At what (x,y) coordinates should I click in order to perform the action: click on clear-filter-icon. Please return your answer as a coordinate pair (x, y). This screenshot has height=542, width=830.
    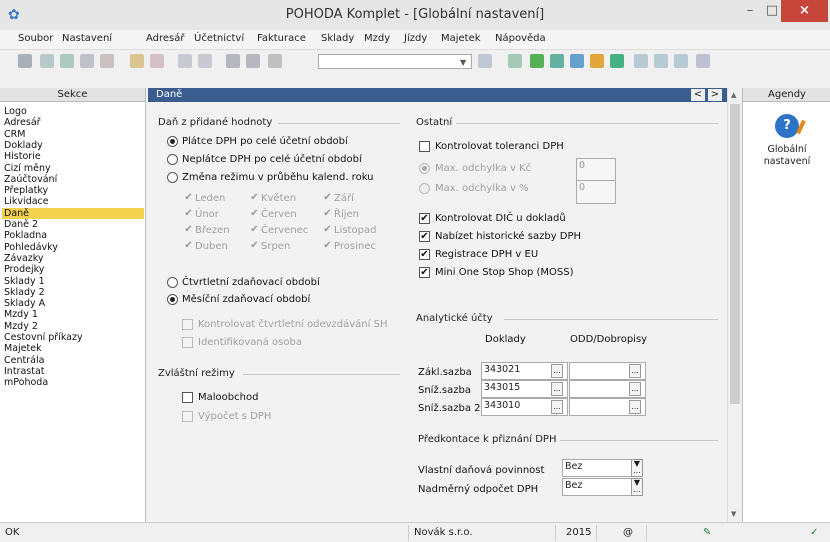
    Looking at the image, I should click on (485, 61).